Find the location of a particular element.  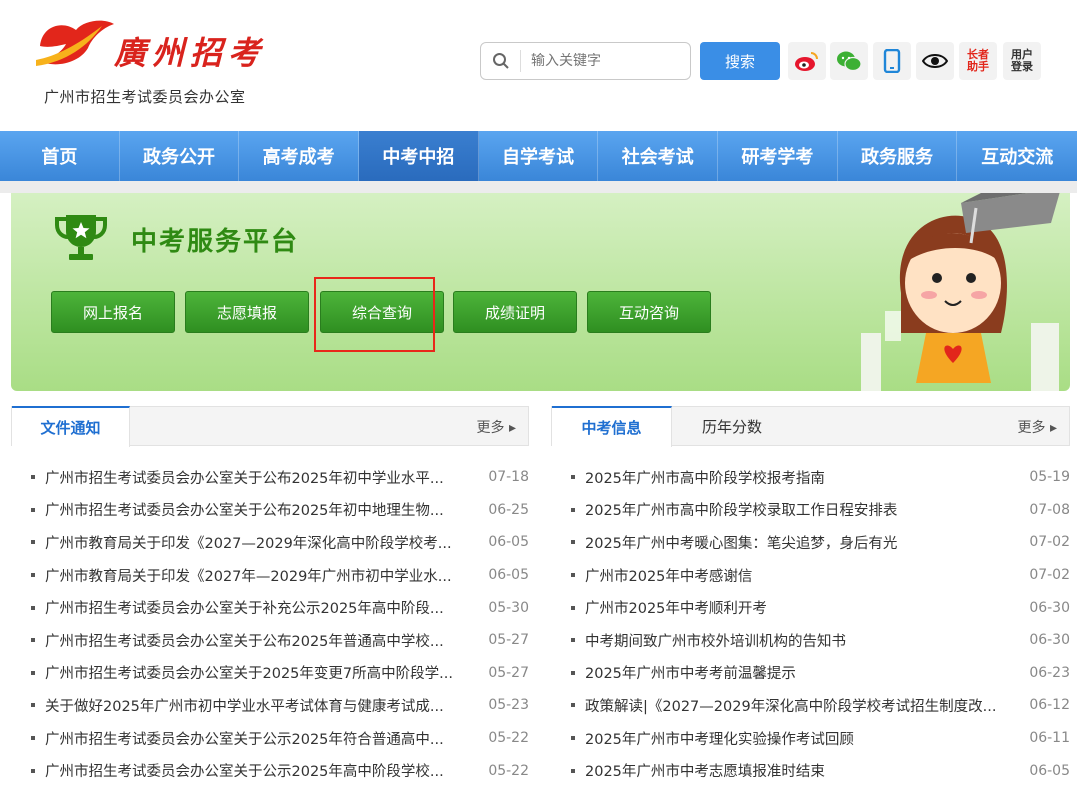

list-item: 2025年广州市高中阶段学校报考指南 05-19 is located at coordinates (810, 477).